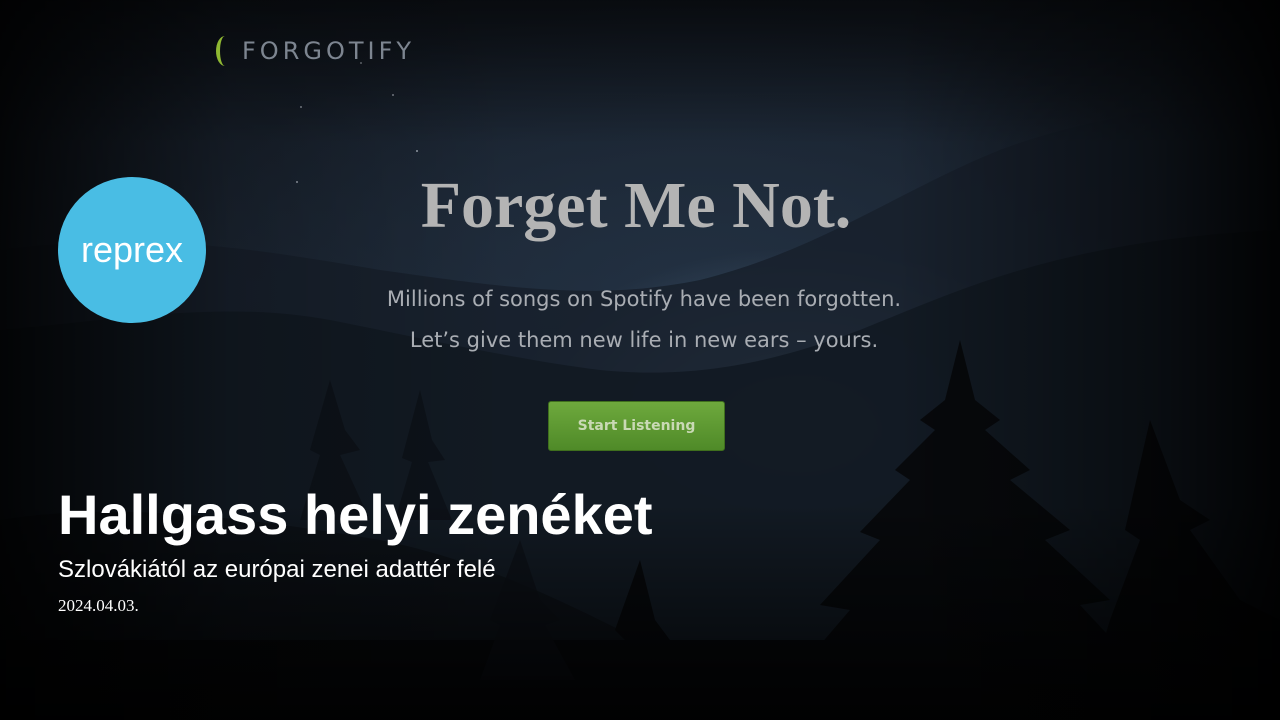  I want to click on forgotify-logo: FORGOTIFY, so click(315, 51).